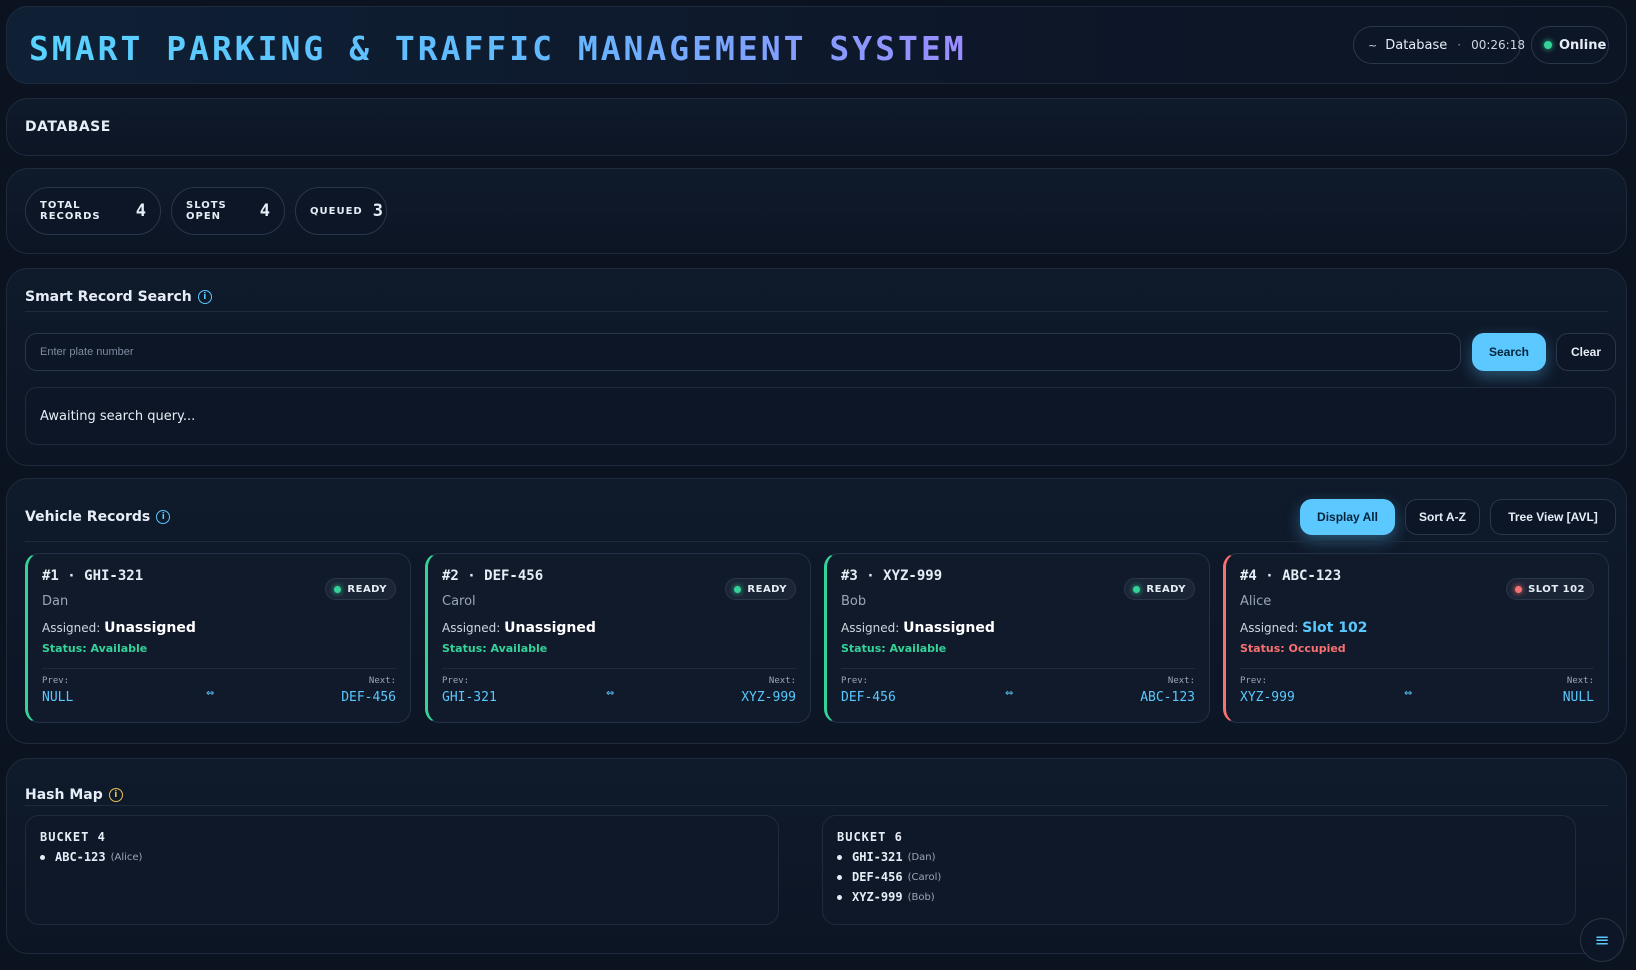 The width and height of the screenshot is (1636, 970). What do you see at coordinates (88, 517) in the screenshot?
I see `records-title-text: Vehicle Records` at bounding box center [88, 517].